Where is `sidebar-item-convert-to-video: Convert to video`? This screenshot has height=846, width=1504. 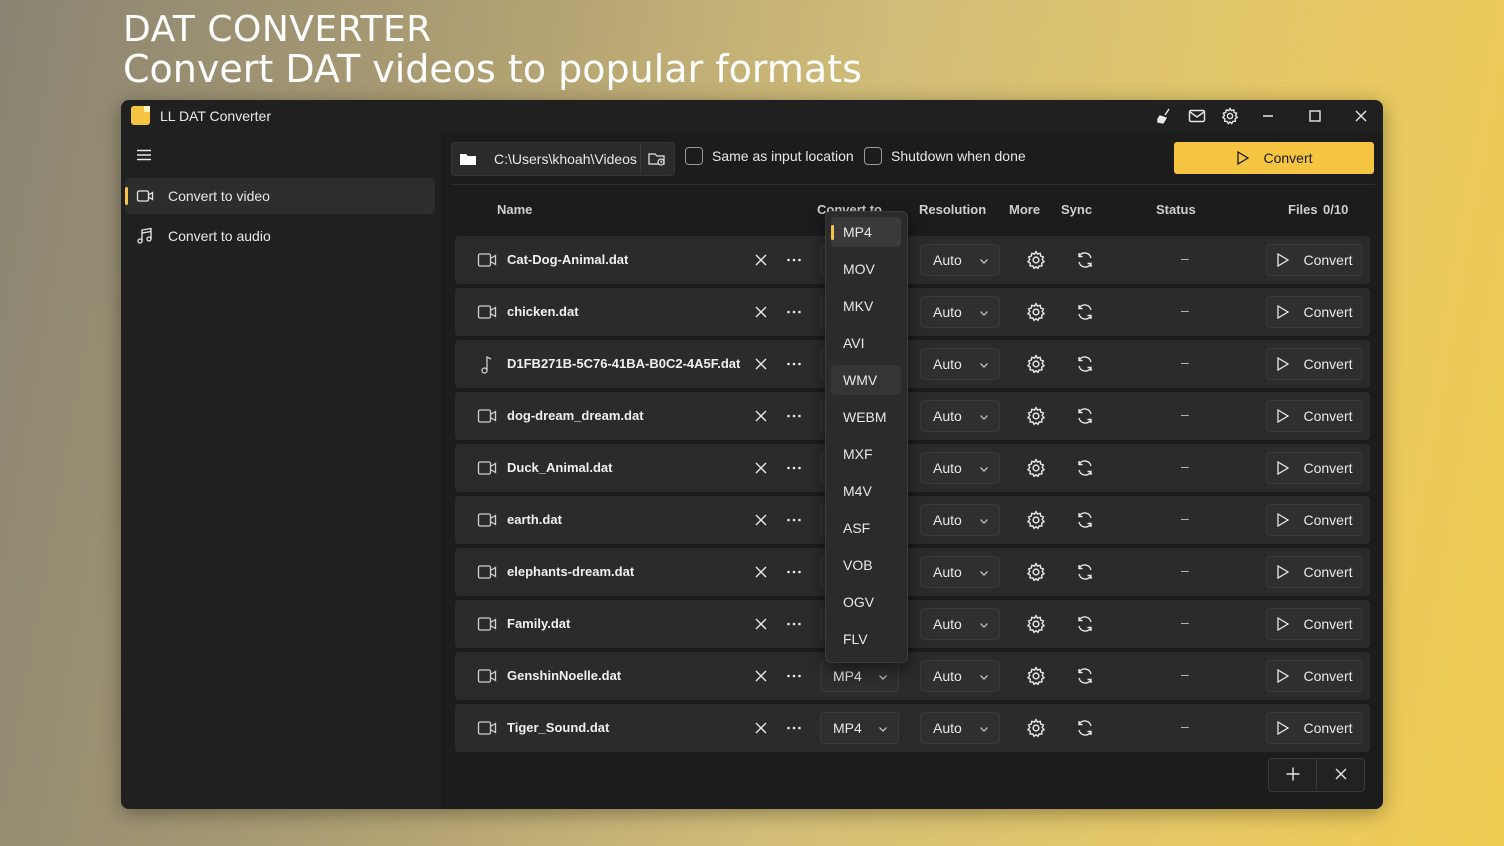
sidebar-item-convert-to-video: Convert to video is located at coordinates (280, 196).